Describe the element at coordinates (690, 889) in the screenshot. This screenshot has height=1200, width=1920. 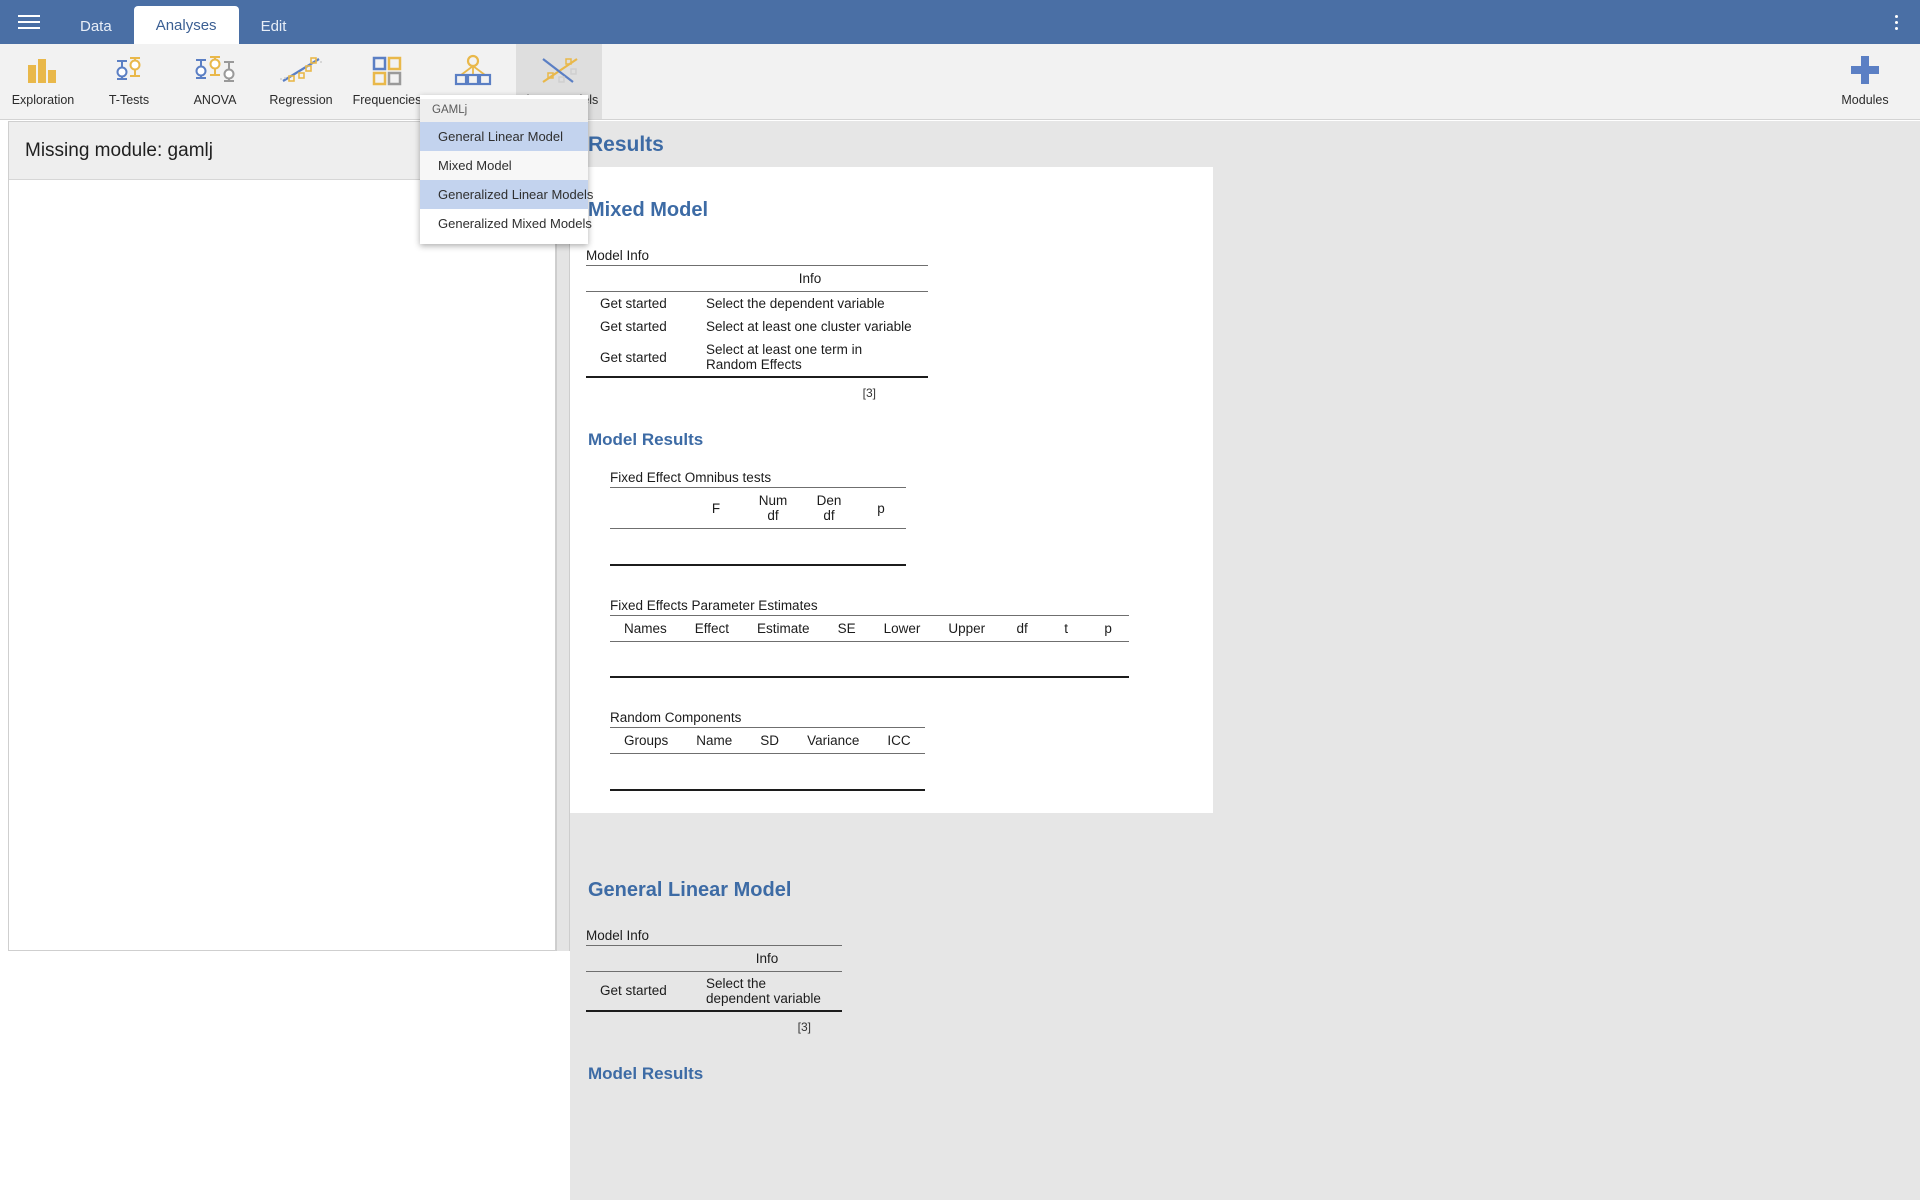
I see `section-heading-general-linear-model: General Linear Model` at that location.